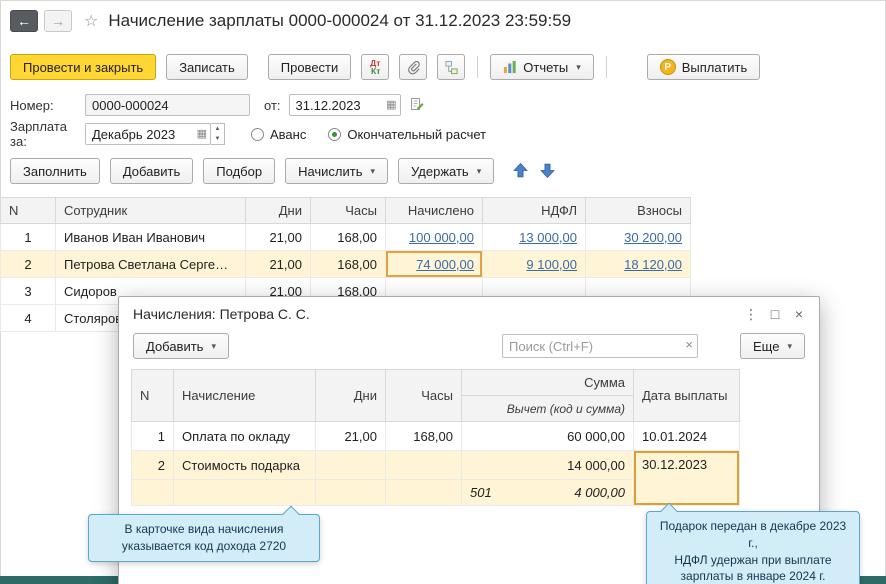 The width and height of the screenshot is (886, 584). What do you see at coordinates (751, 314) in the screenshot?
I see `more-actions-icon: ⋮` at bounding box center [751, 314].